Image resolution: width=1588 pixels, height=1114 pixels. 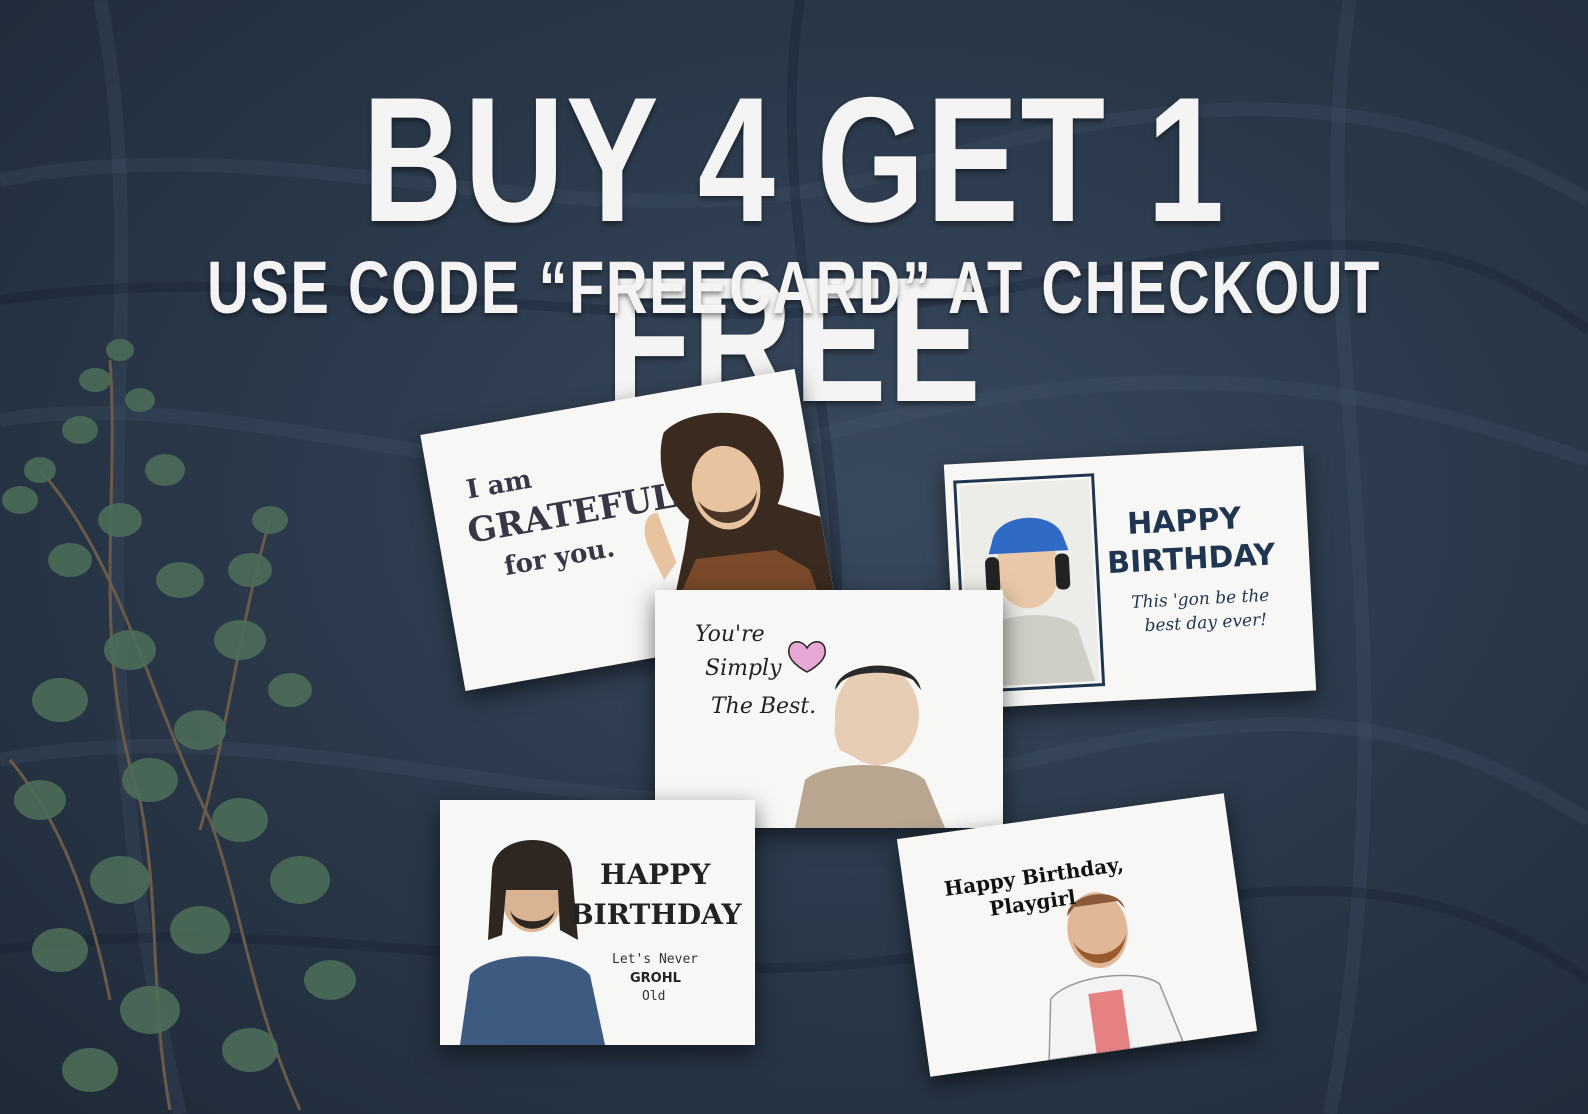 I want to click on card-simply-best-line3: The Best., so click(x=764, y=706).